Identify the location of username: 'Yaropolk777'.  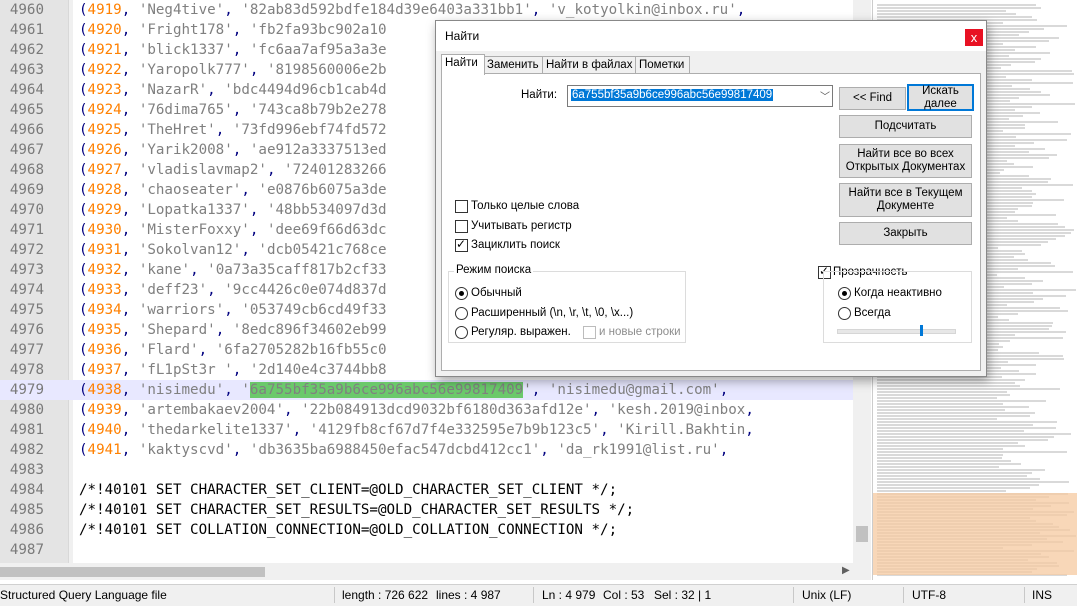
(194, 70).